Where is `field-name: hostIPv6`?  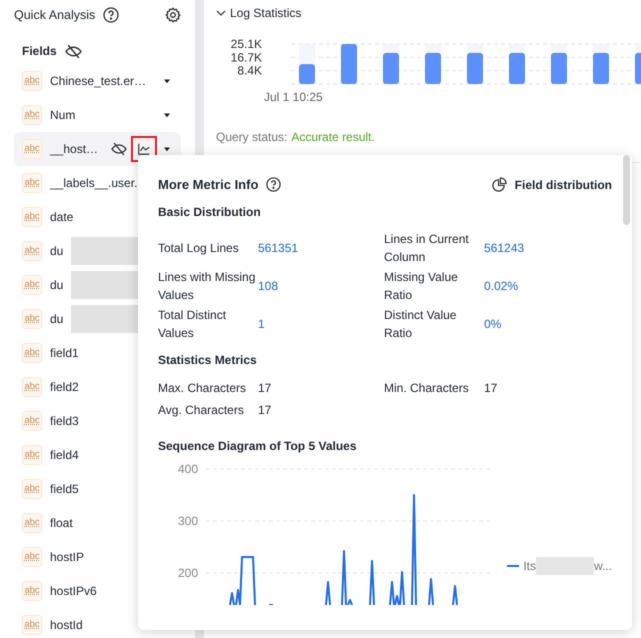
field-name: hostIPv6 is located at coordinates (73, 591).